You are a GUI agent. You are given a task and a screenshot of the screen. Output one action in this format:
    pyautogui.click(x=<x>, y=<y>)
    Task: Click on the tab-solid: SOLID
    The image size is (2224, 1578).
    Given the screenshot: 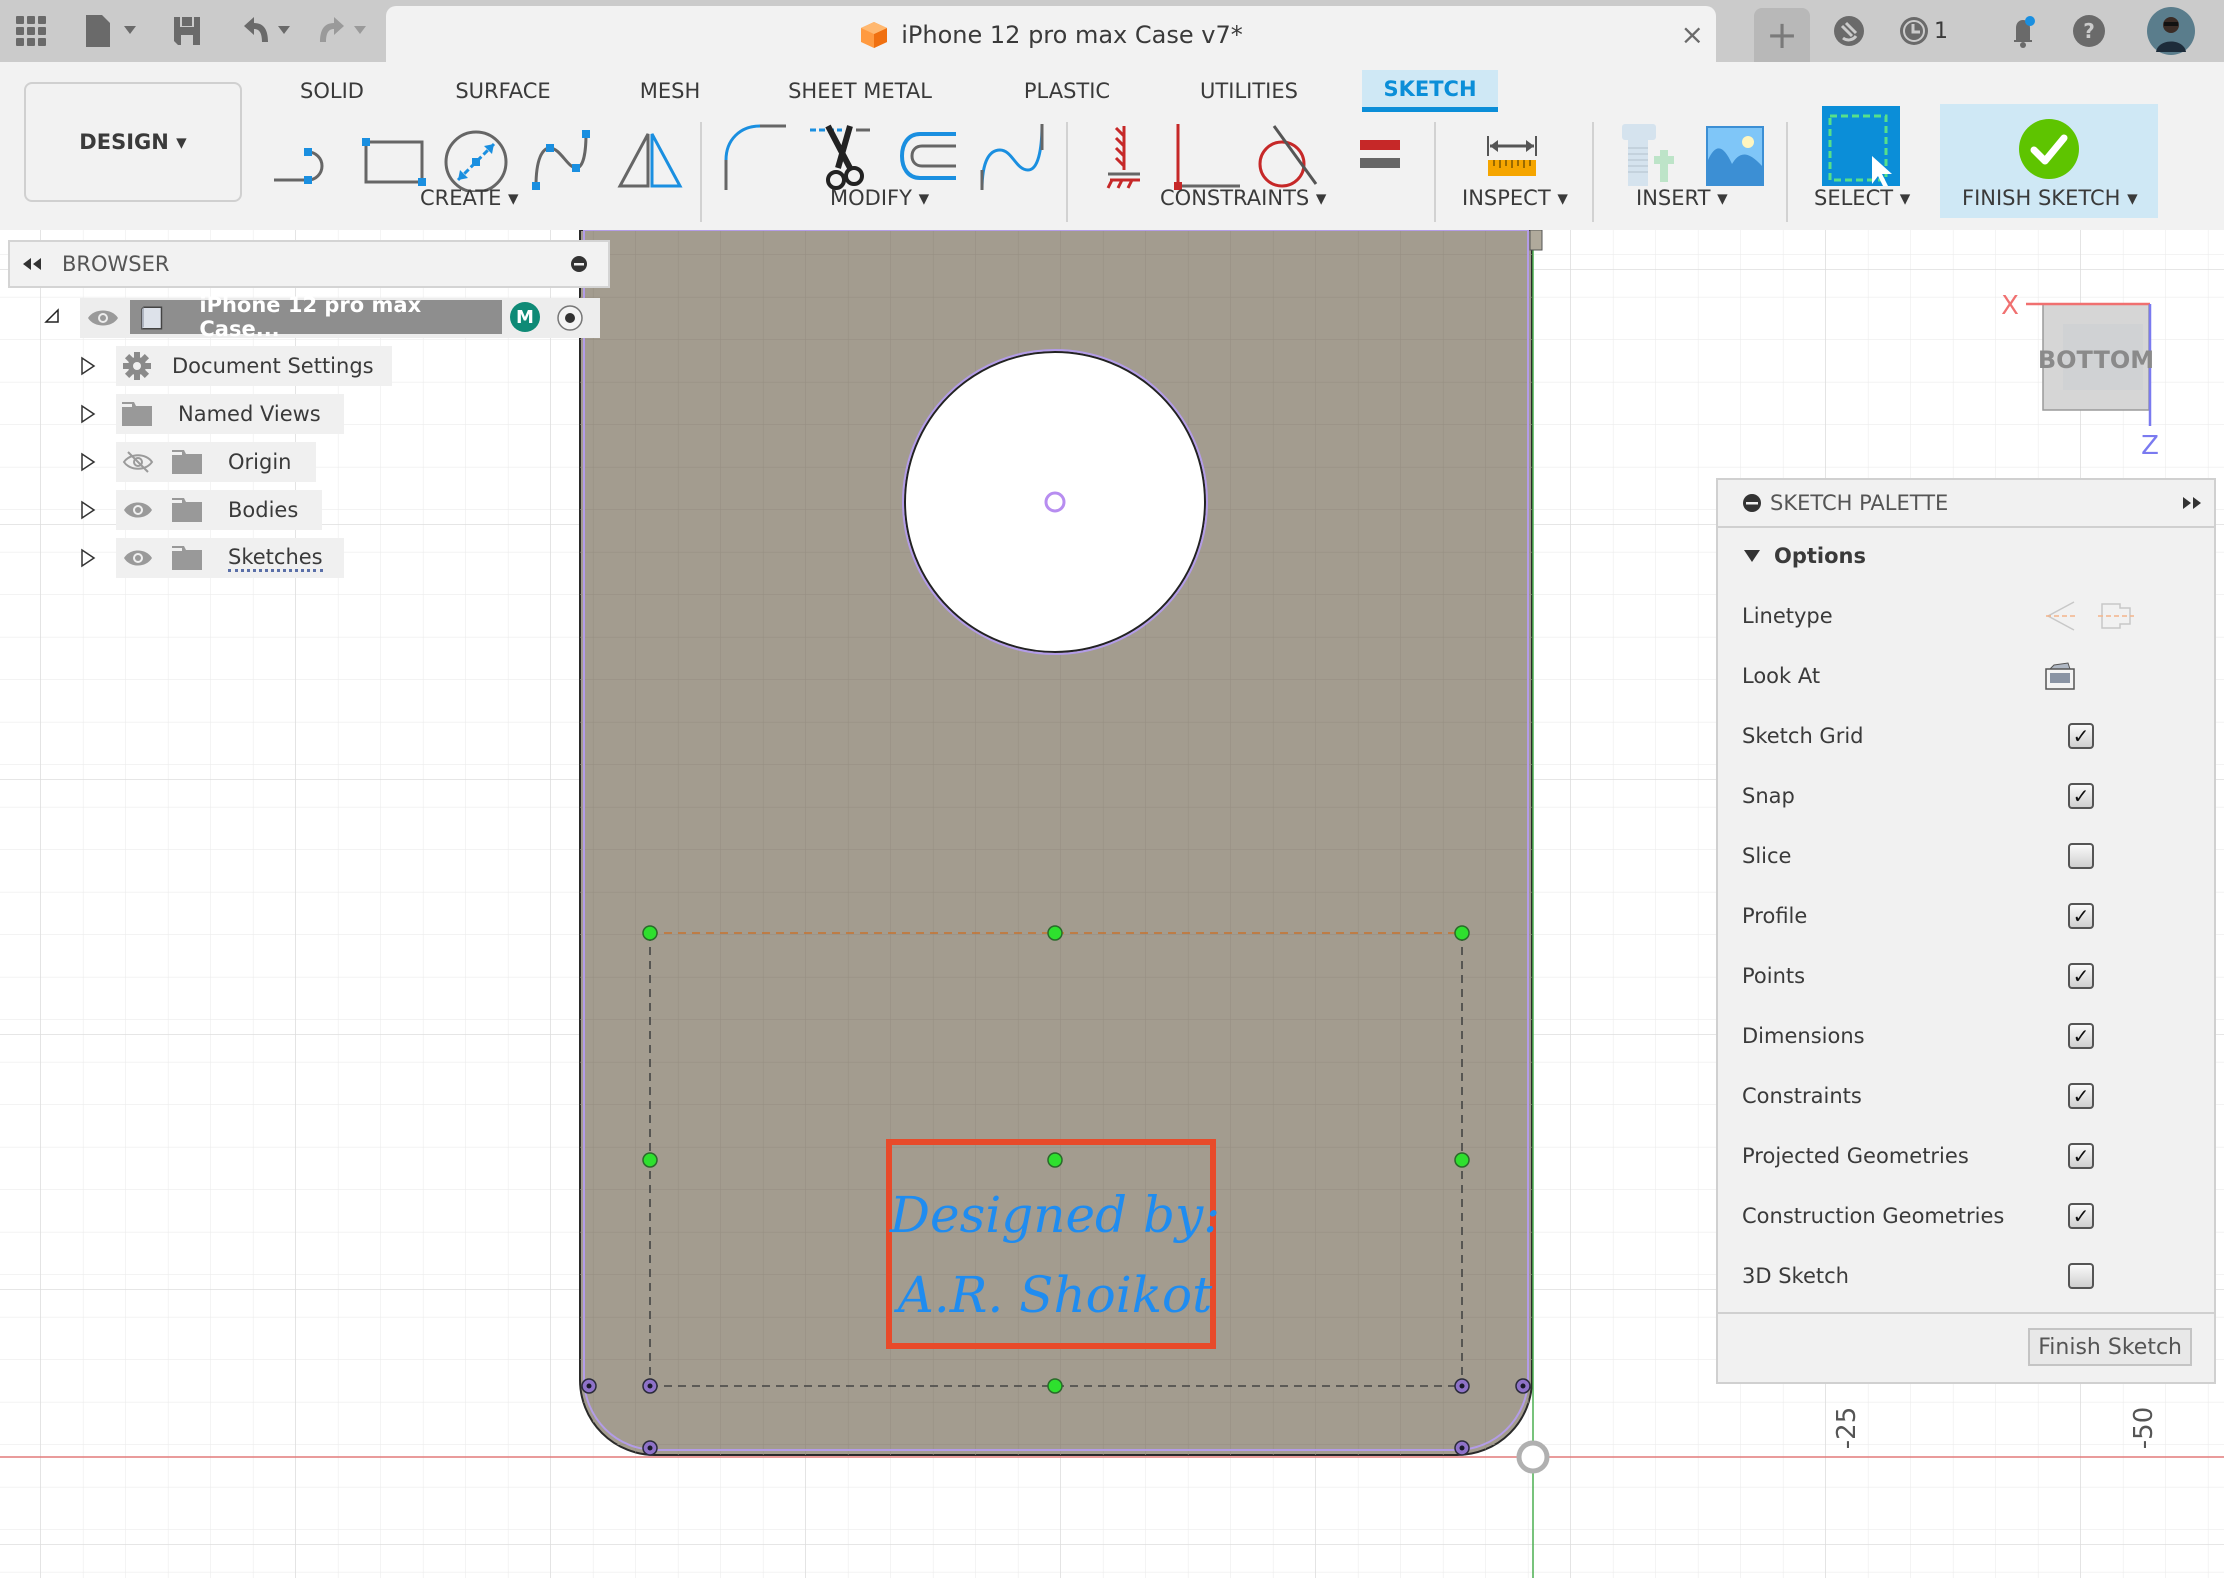 What is the action you would take?
    pyautogui.click(x=332, y=91)
    